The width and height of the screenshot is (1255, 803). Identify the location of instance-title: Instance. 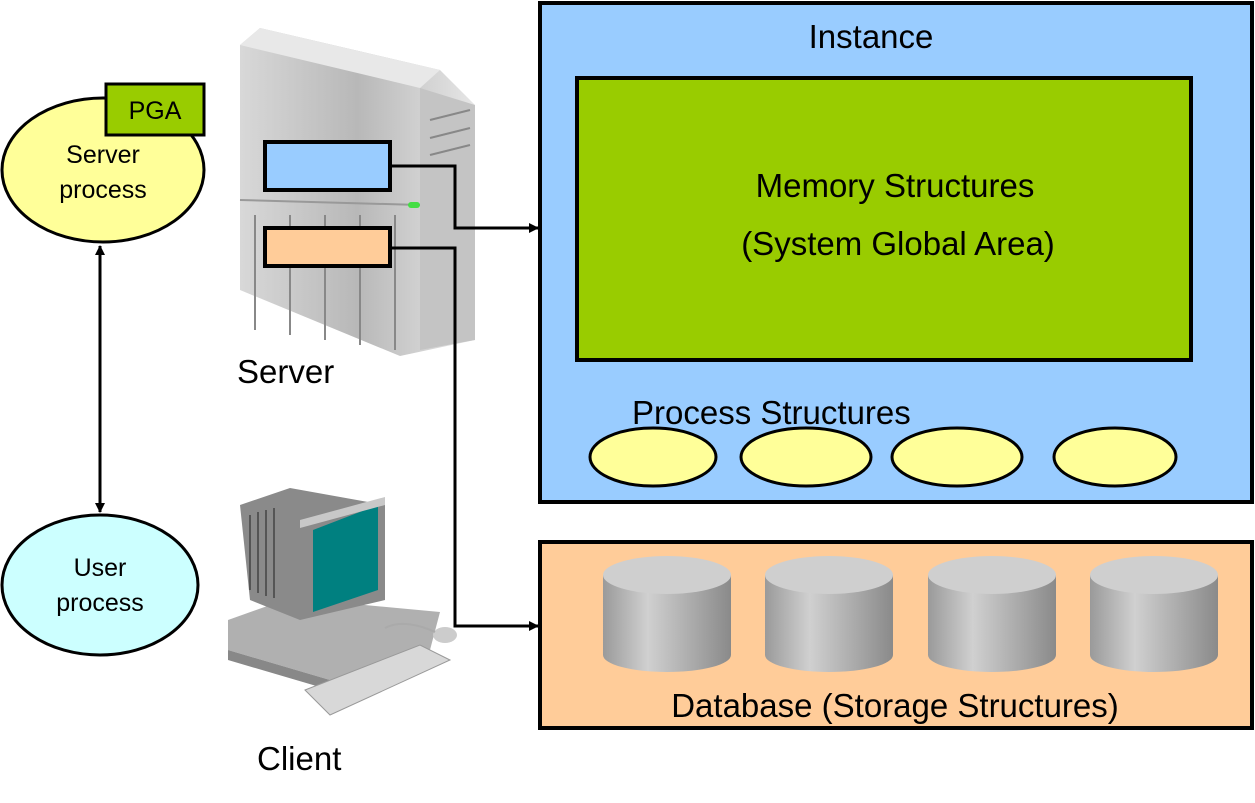
(871, 36).